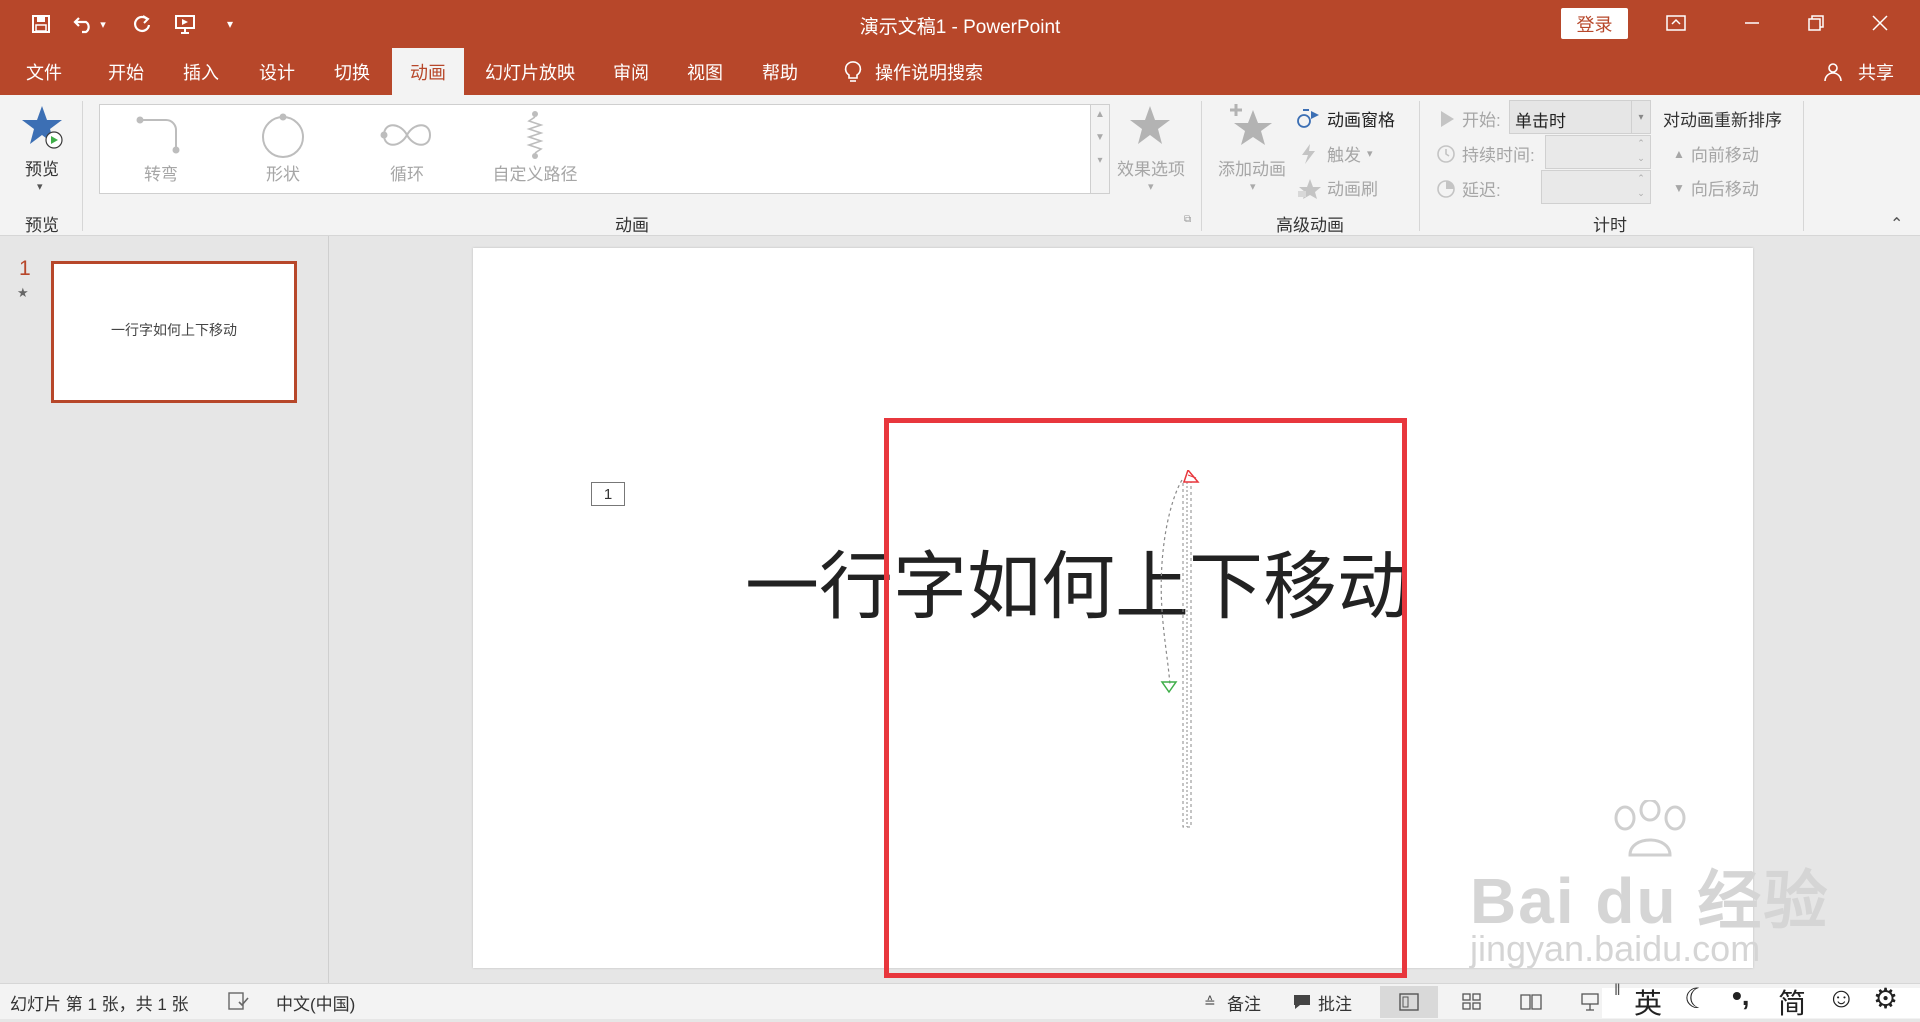 The width and height of the screenshot is (1920, 1022). I want to click on tab-slideshow: 幻灯片放映, so click(530, 71).